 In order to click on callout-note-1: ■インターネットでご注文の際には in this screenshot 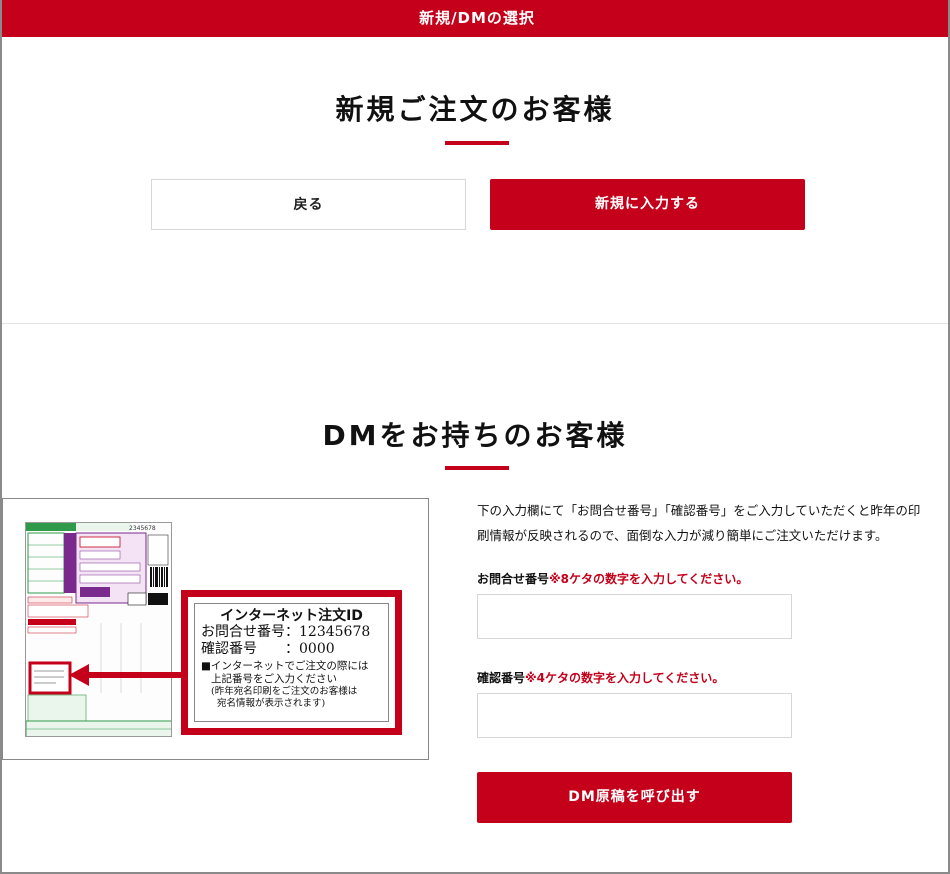, I will do `click(285, 666)`.